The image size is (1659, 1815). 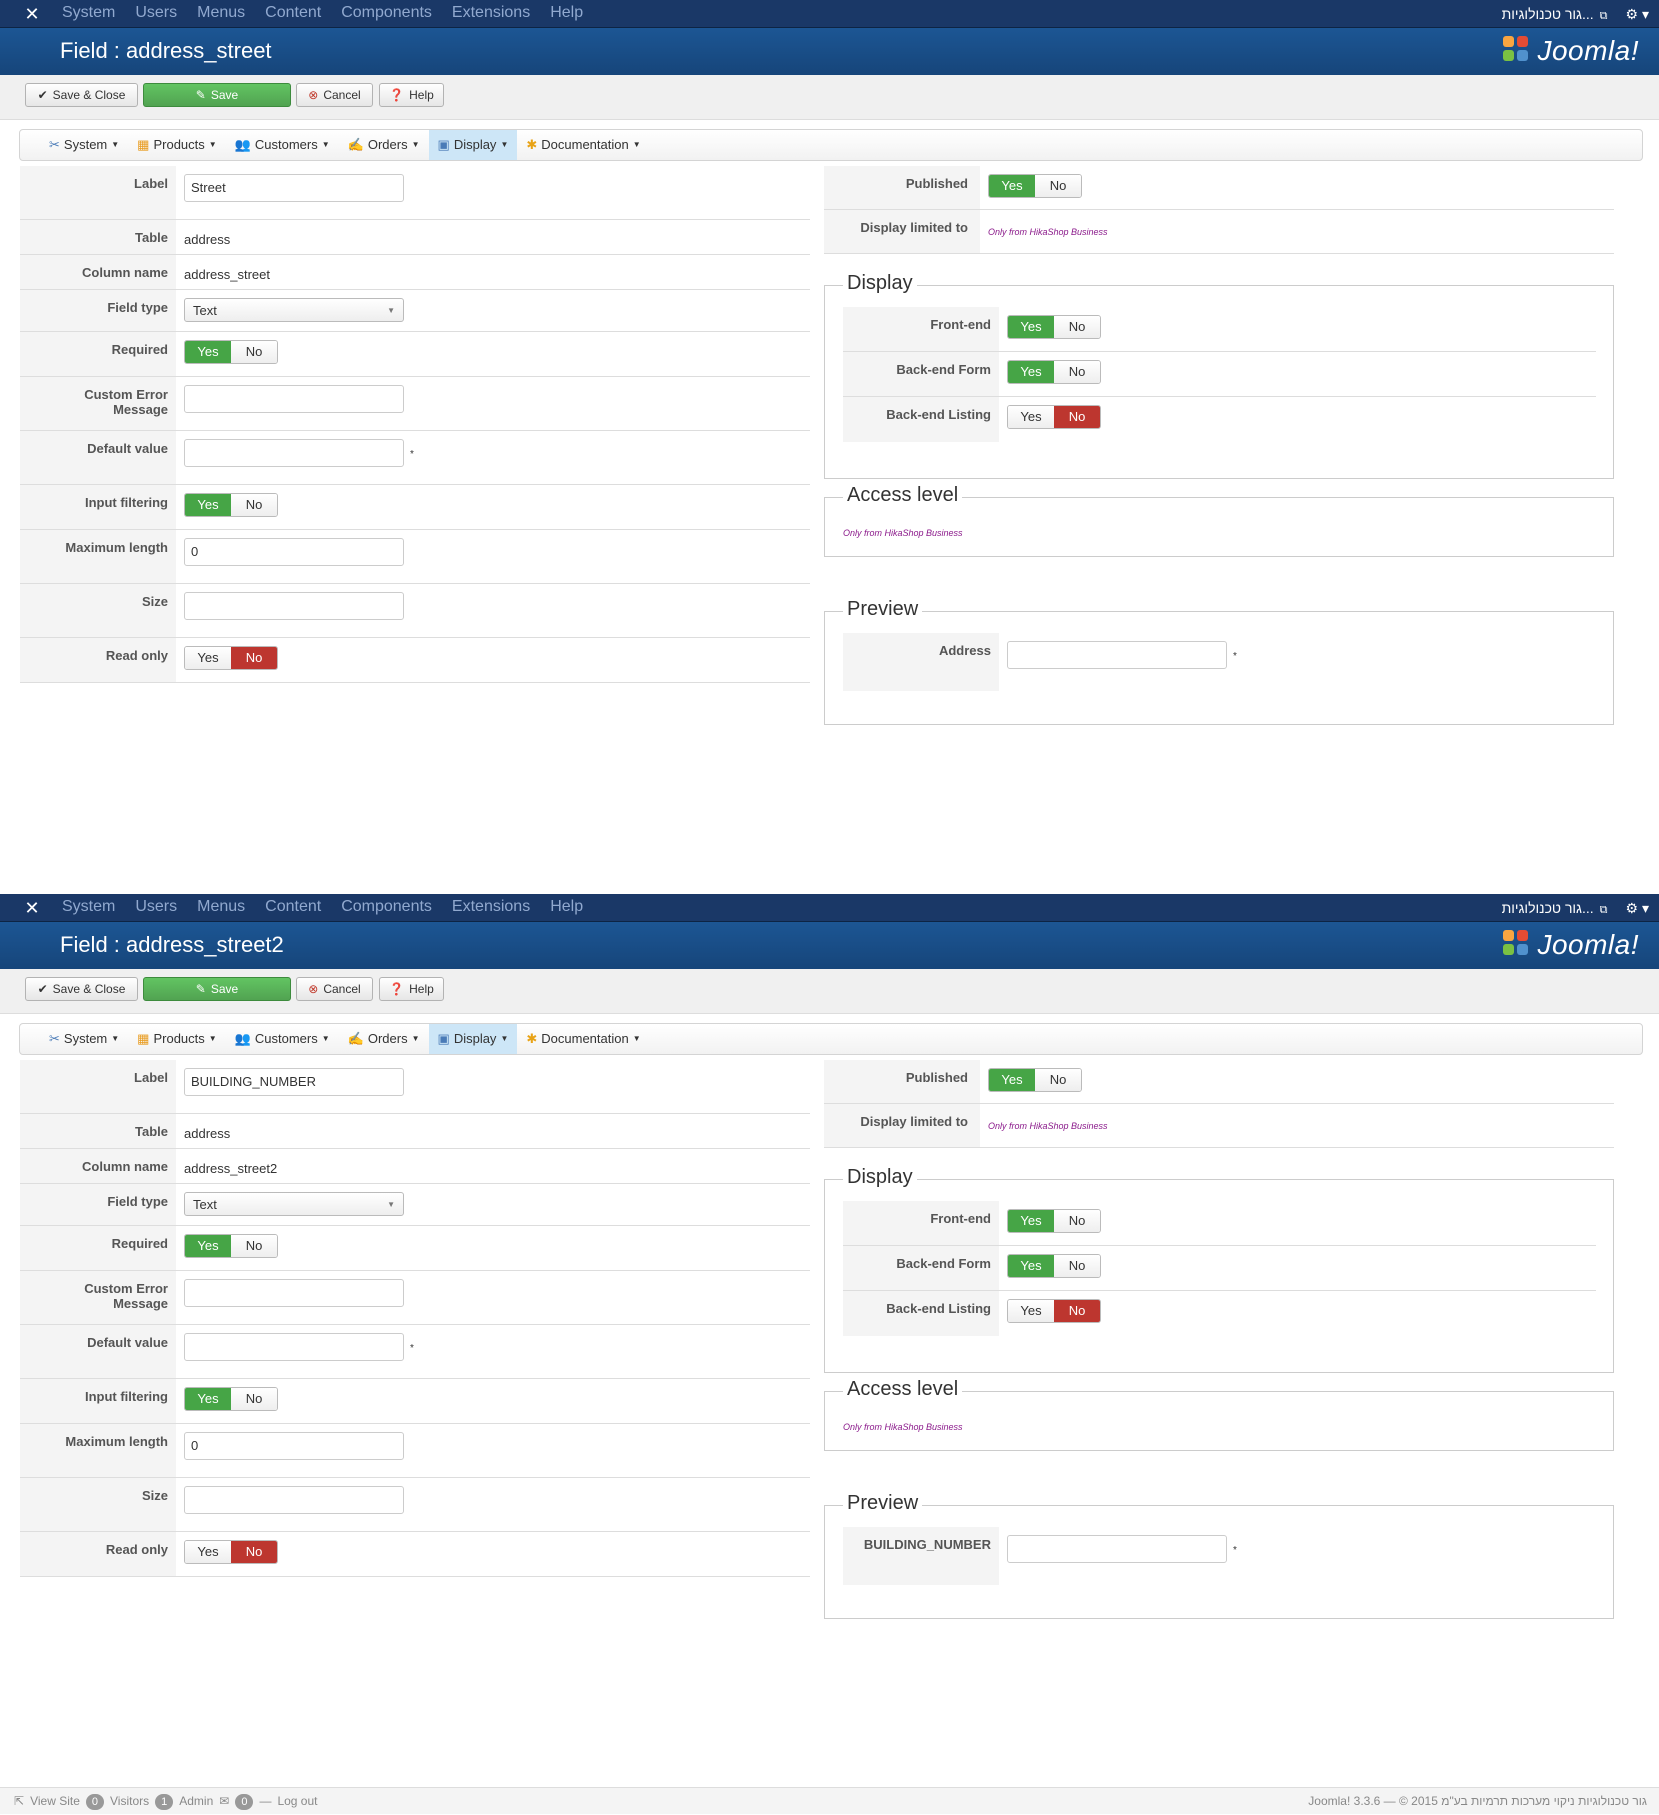 I want to click on row-backend-form: Back-end Form Yes No, so click(x=1219, y=374).